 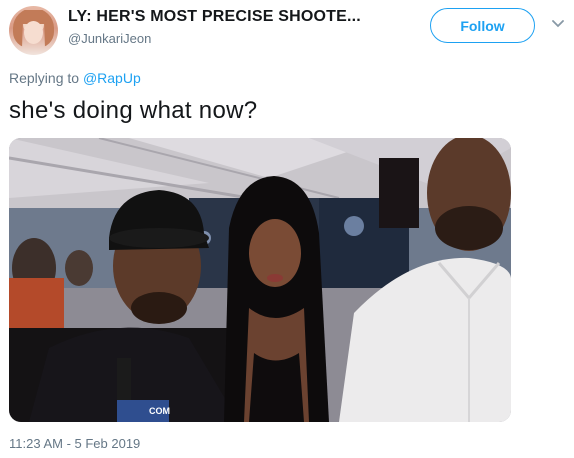 I want to click on avatar-face, so click(x=33, y=32).